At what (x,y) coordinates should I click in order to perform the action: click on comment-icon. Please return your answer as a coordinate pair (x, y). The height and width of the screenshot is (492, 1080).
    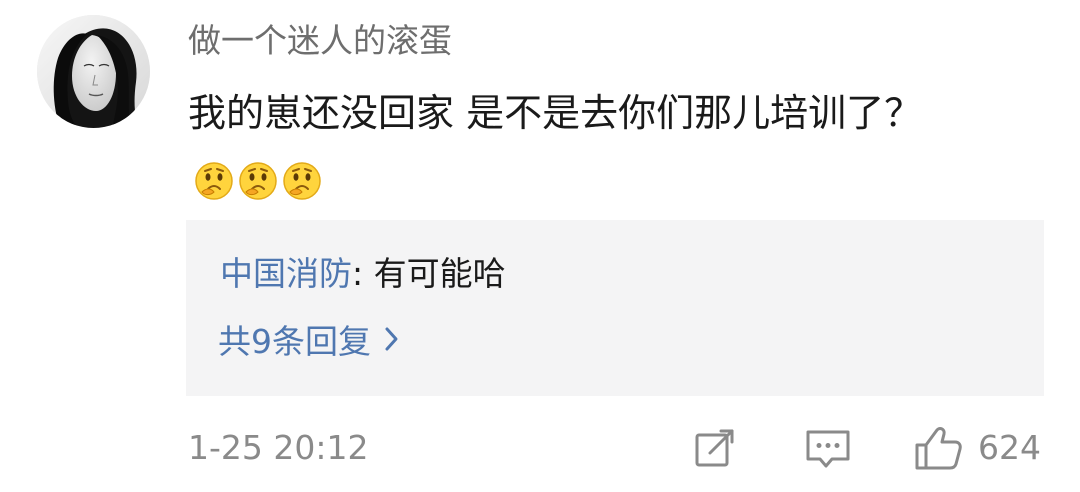
    Looking at the image, I should click on (828, 449).